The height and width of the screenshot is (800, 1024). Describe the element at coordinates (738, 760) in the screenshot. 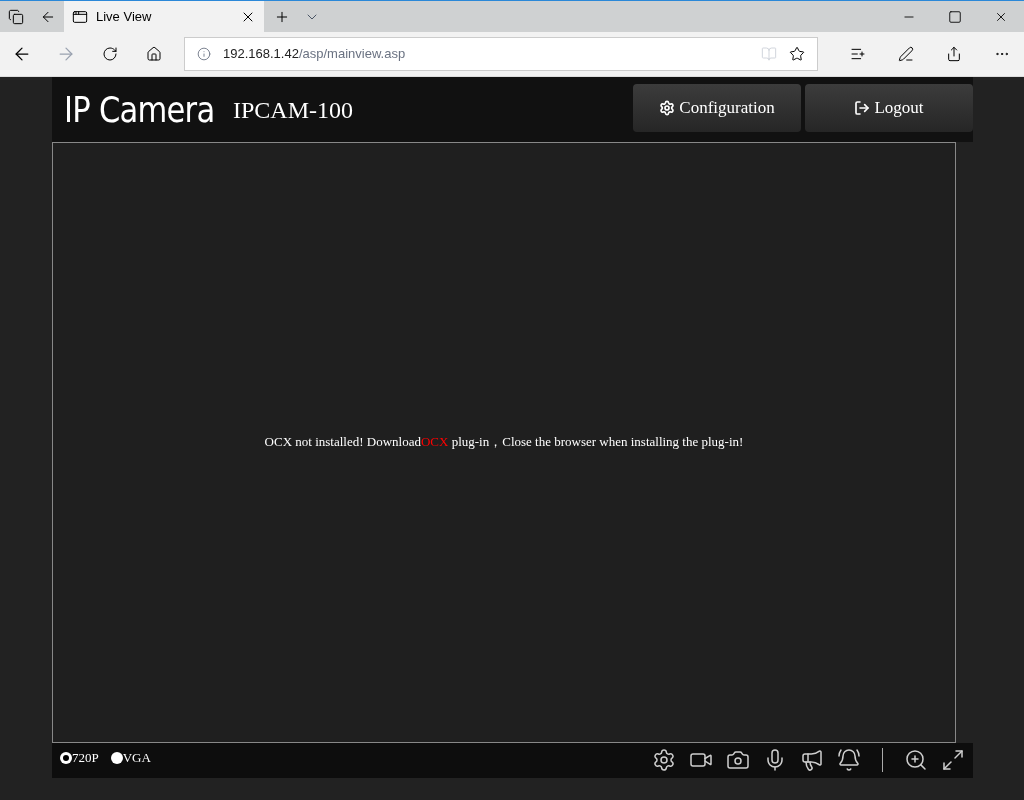

I see `camera-icon` at that location.